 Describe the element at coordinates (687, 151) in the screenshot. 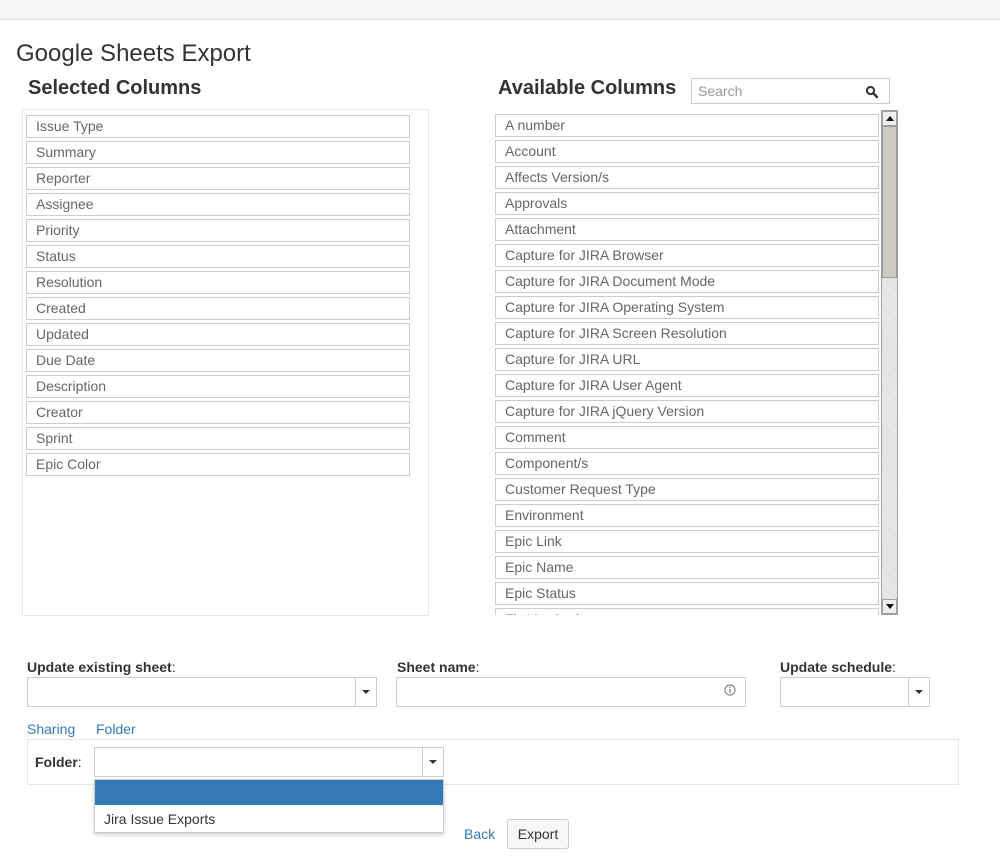

I see `available-column-item: Account` at that location.